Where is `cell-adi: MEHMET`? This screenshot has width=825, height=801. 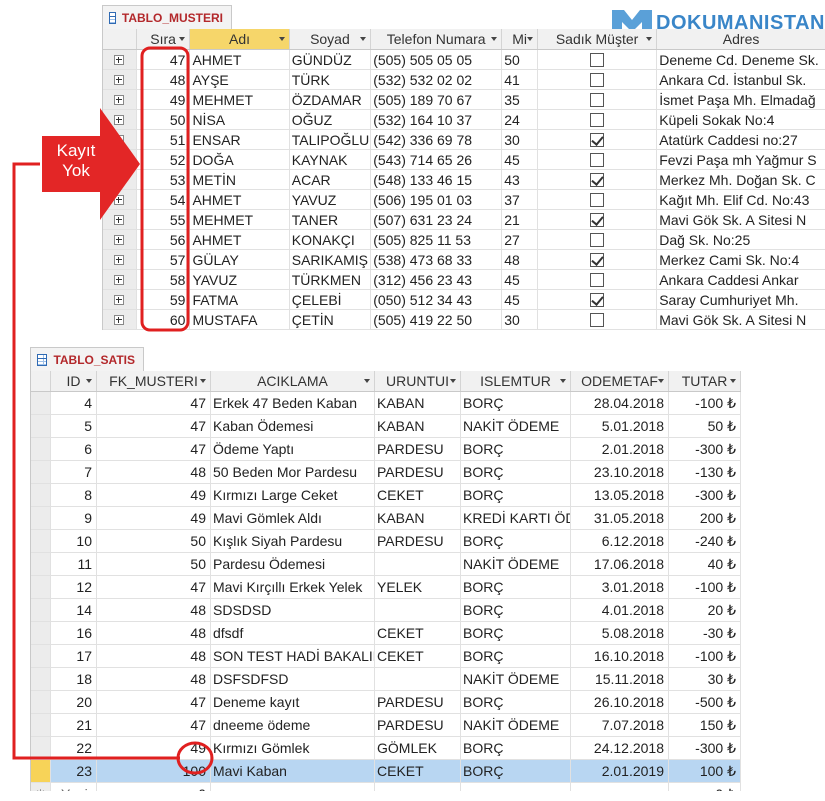
cell-adi: MEHMET is located at coordinates (240, 219).